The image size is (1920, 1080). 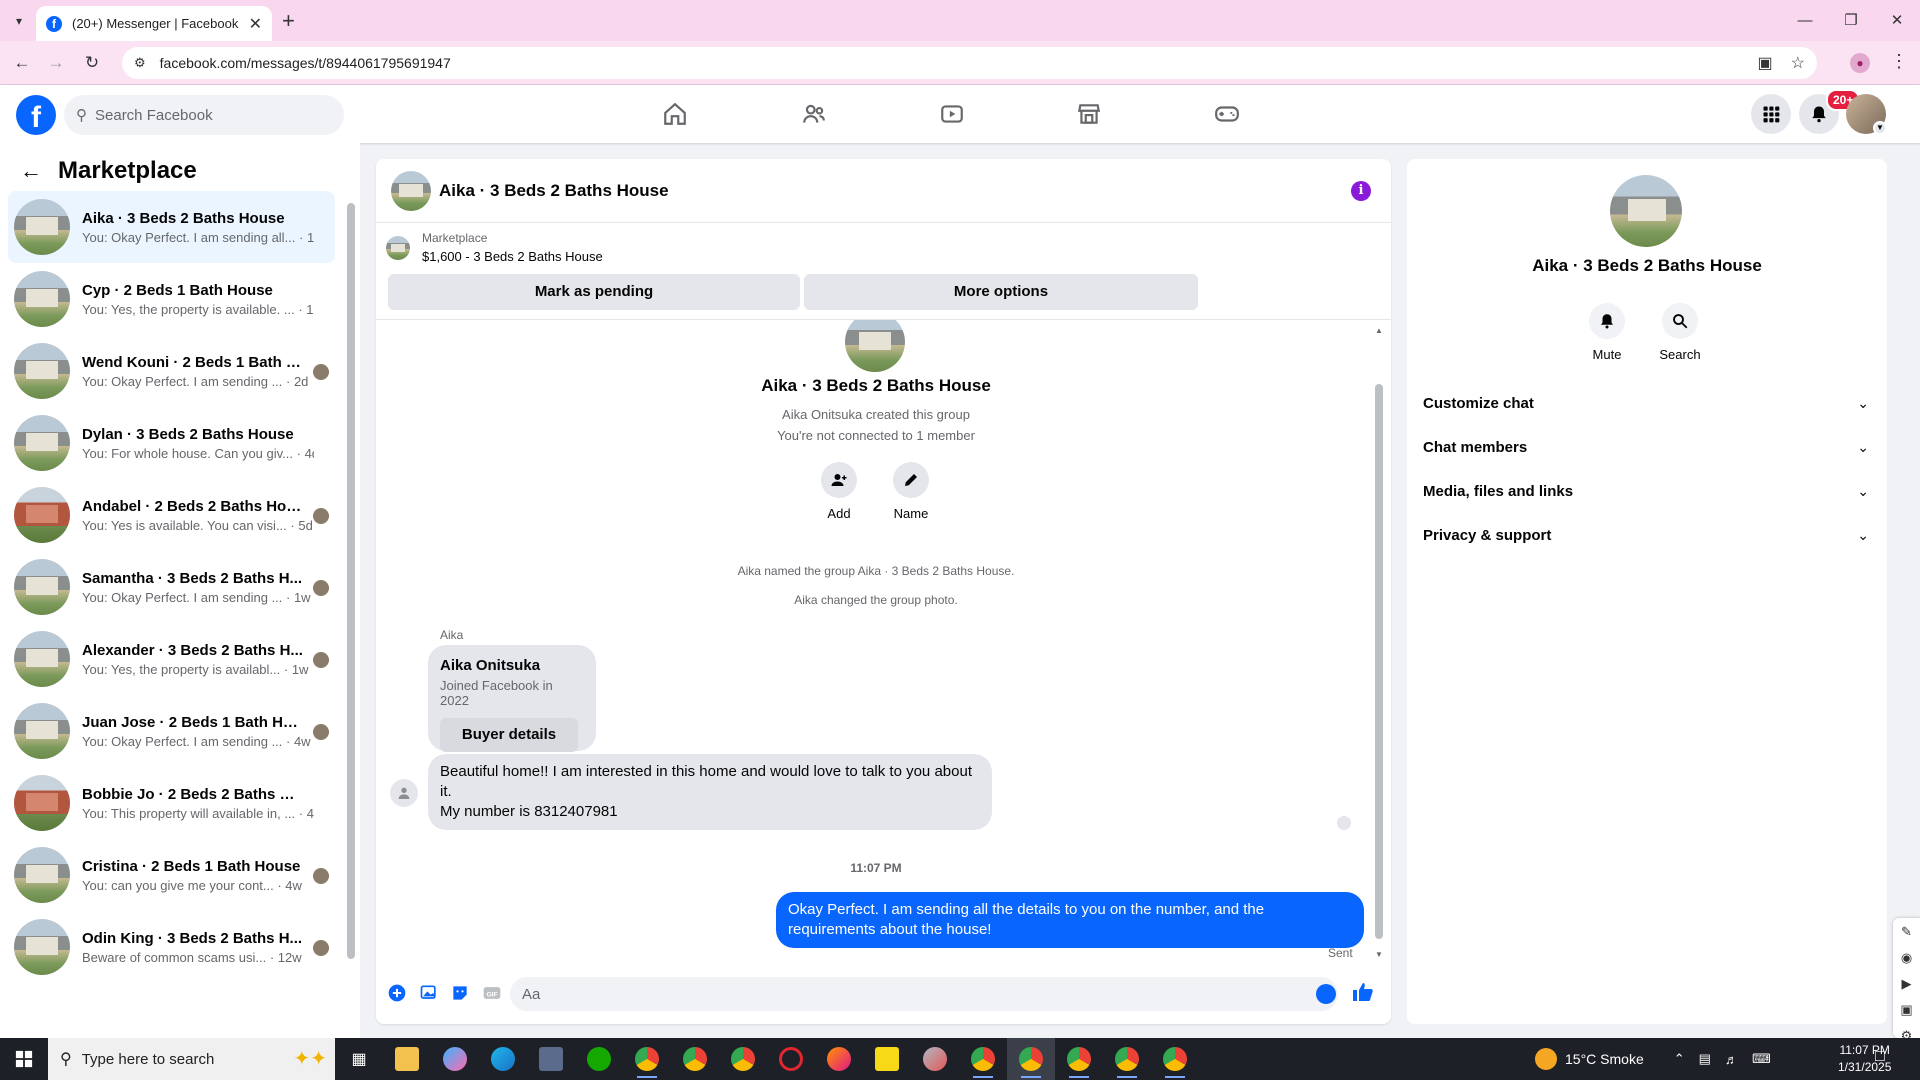 What do you see at coordinates (839, 491) in the screenshot?
I see `add-member-button: Add` at bounding box center [839, 491].